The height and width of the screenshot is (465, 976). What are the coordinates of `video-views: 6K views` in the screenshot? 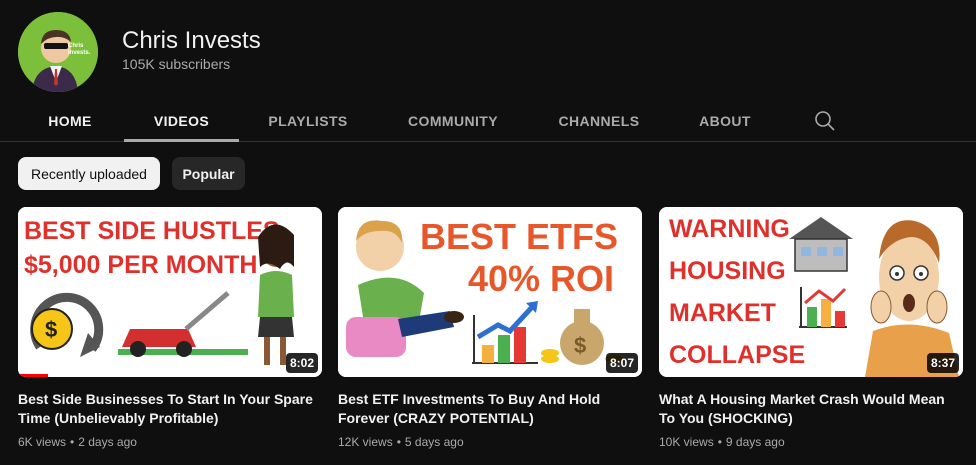 It's located at (42, 442).